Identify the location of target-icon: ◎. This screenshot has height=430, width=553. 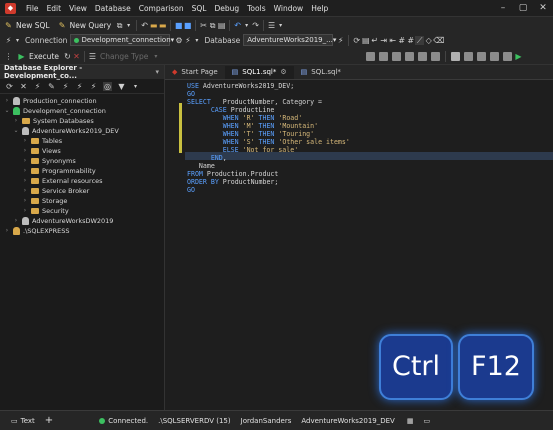
(107, 86).